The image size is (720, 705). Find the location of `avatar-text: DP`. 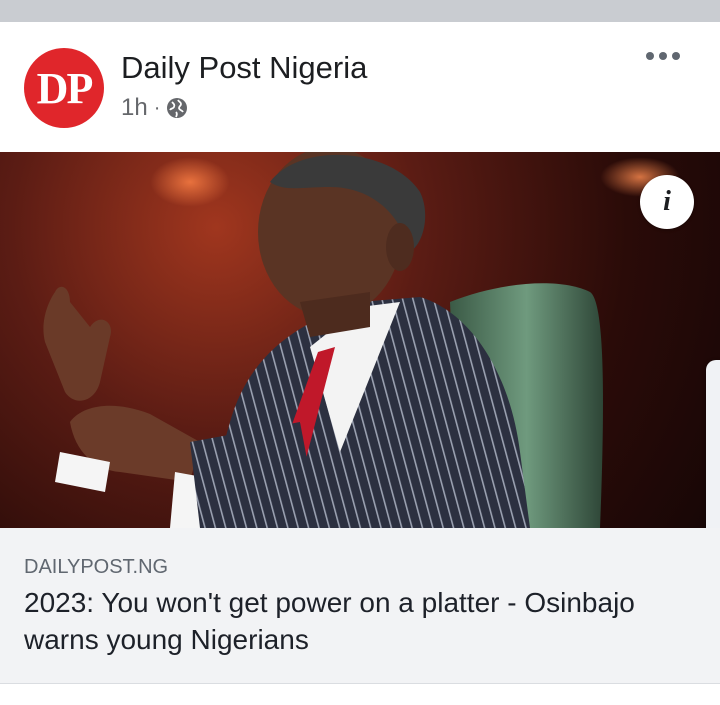

avatar-text: DP is located at coordinates (65, 88).